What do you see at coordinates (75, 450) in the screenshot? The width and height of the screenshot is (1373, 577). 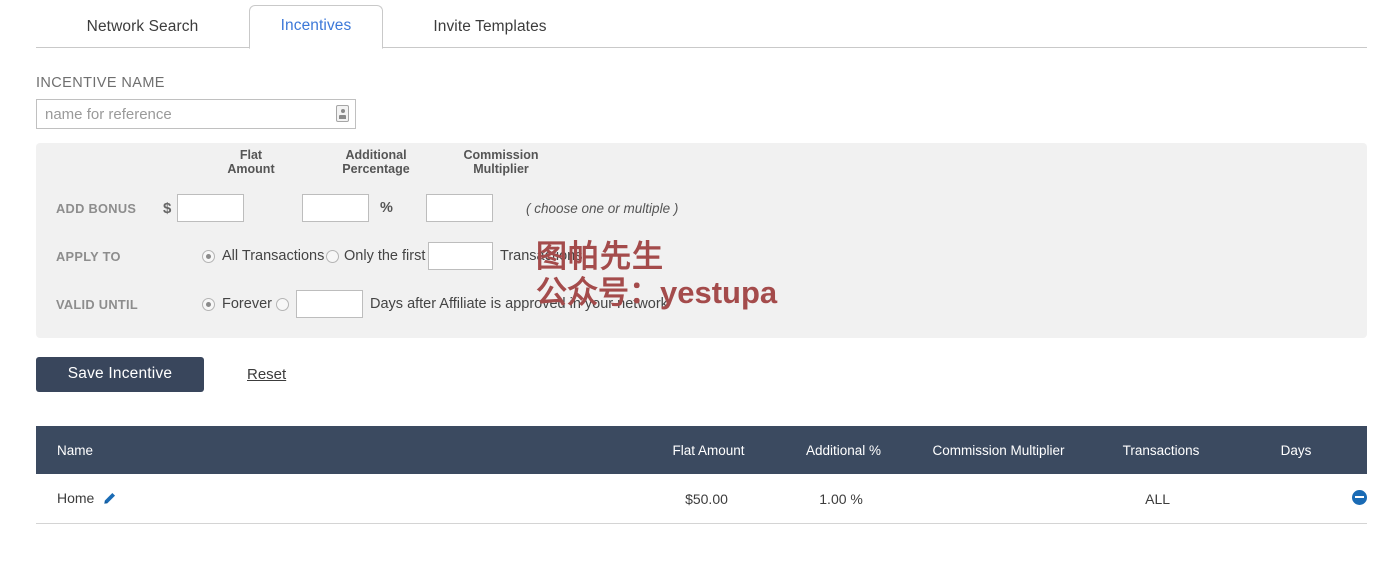 I see `table-header-name: Name` at bounding box center [75, 450].